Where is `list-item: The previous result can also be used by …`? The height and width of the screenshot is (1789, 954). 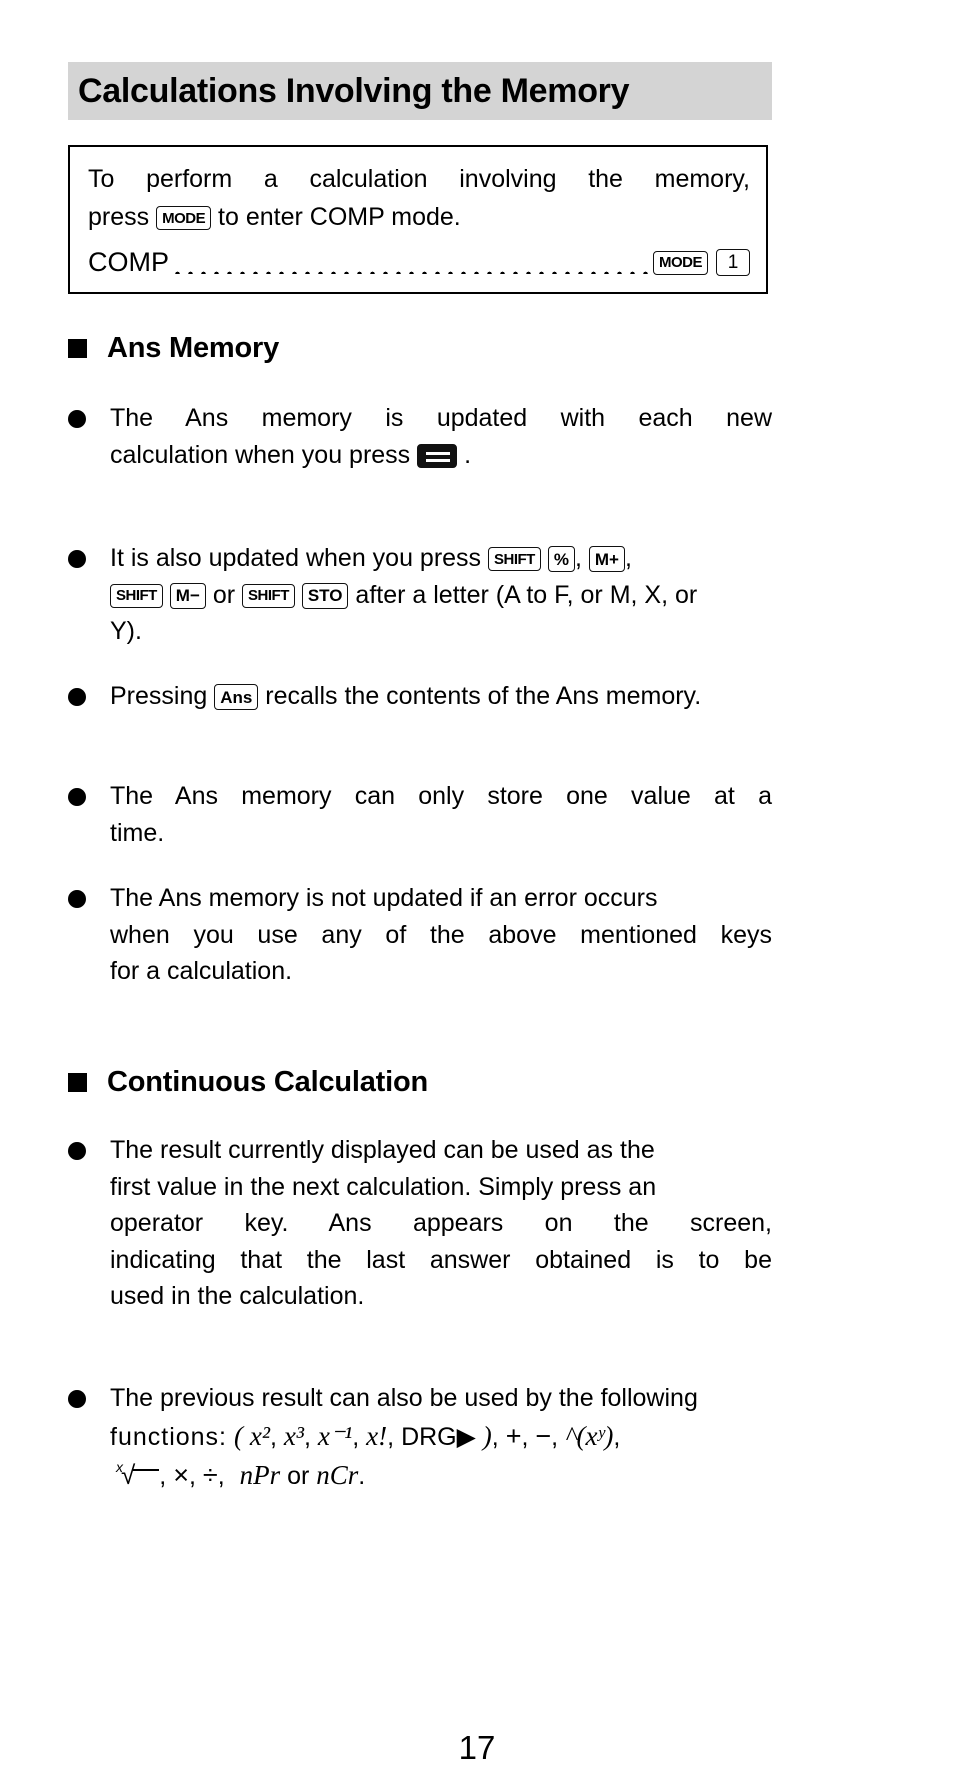
list-item: The previous result can also be used by … is located at coordinates (420, 1437).